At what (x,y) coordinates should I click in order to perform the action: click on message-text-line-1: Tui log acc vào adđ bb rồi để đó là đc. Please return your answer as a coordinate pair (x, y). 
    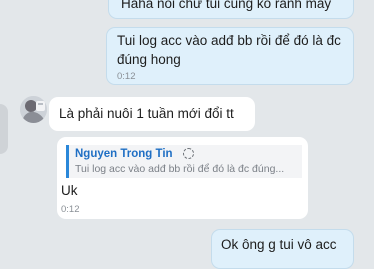
    Looking at the image, I should click on (229, 40).